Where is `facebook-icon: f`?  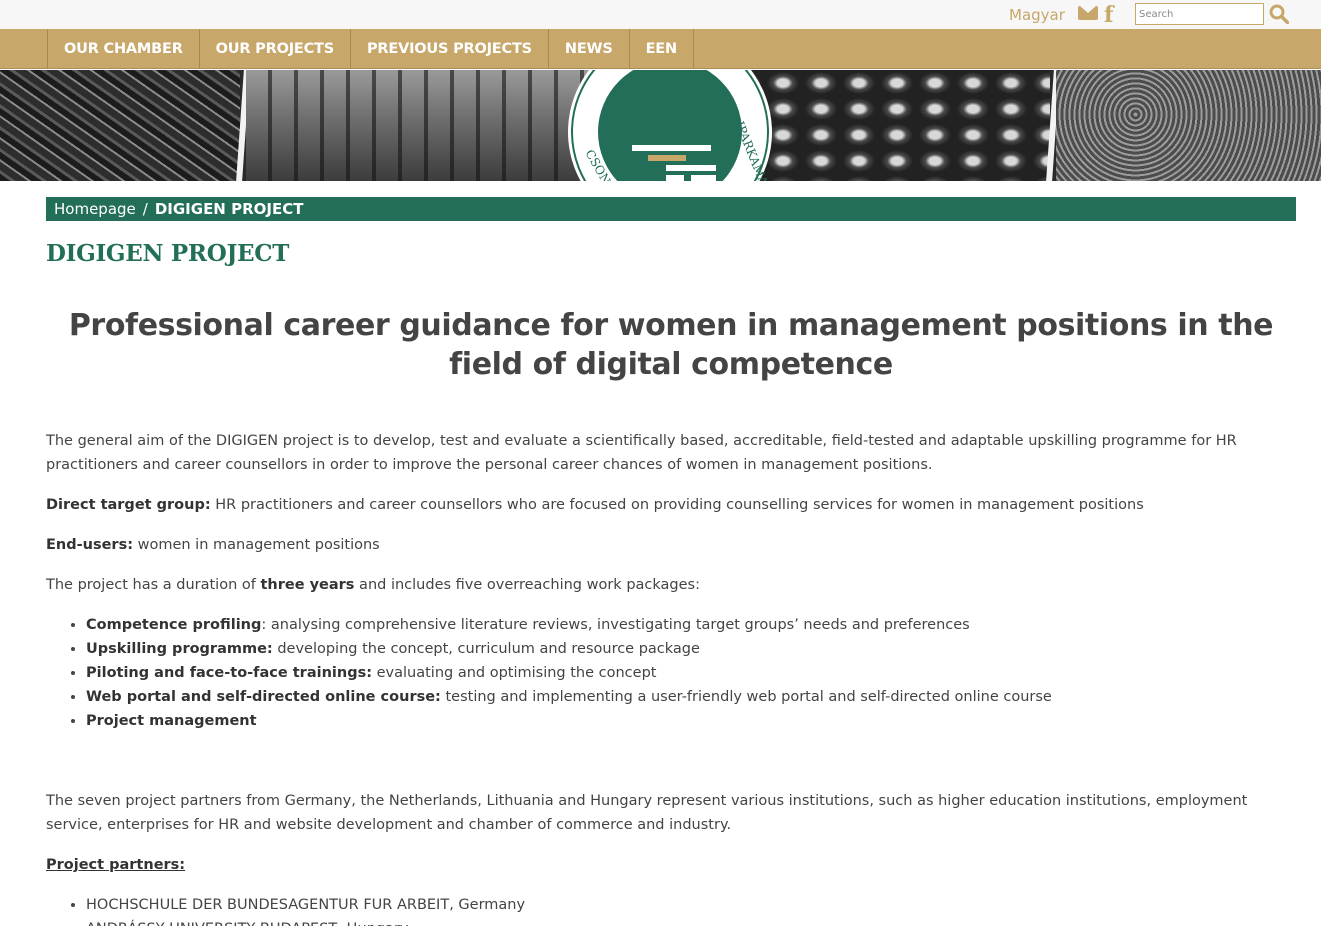
facebook-icon: f is located at coordinates (1108, 15).